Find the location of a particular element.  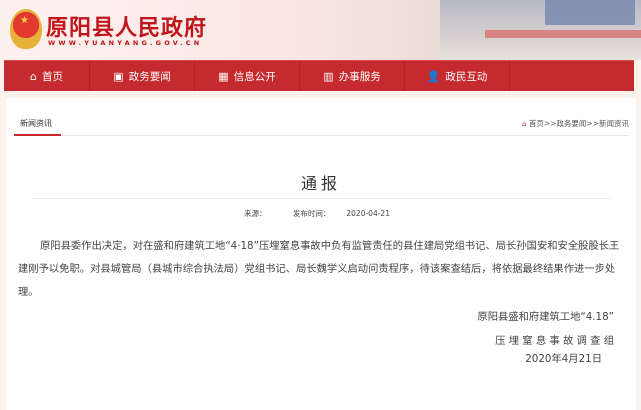

site-url: WWW.YUANYANG.GOV.CN is located at coordinates (125, 43).